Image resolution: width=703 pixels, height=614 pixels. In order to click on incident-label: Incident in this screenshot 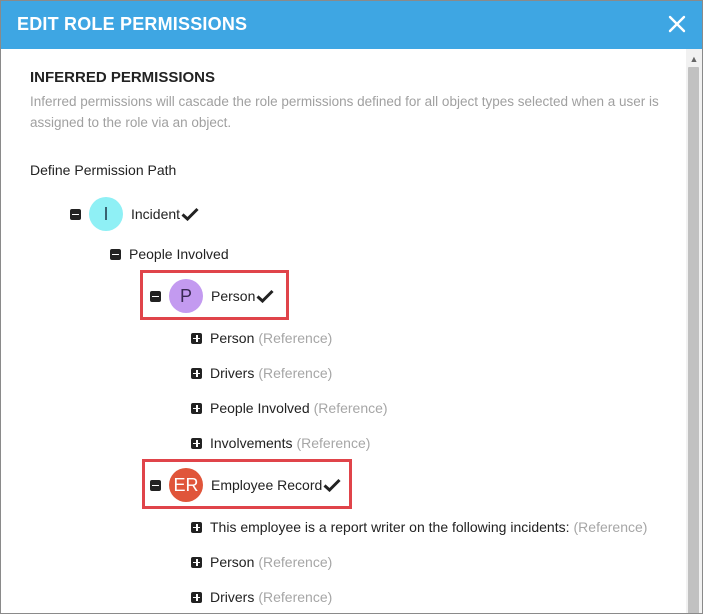, I will do `click(155, 214)`.